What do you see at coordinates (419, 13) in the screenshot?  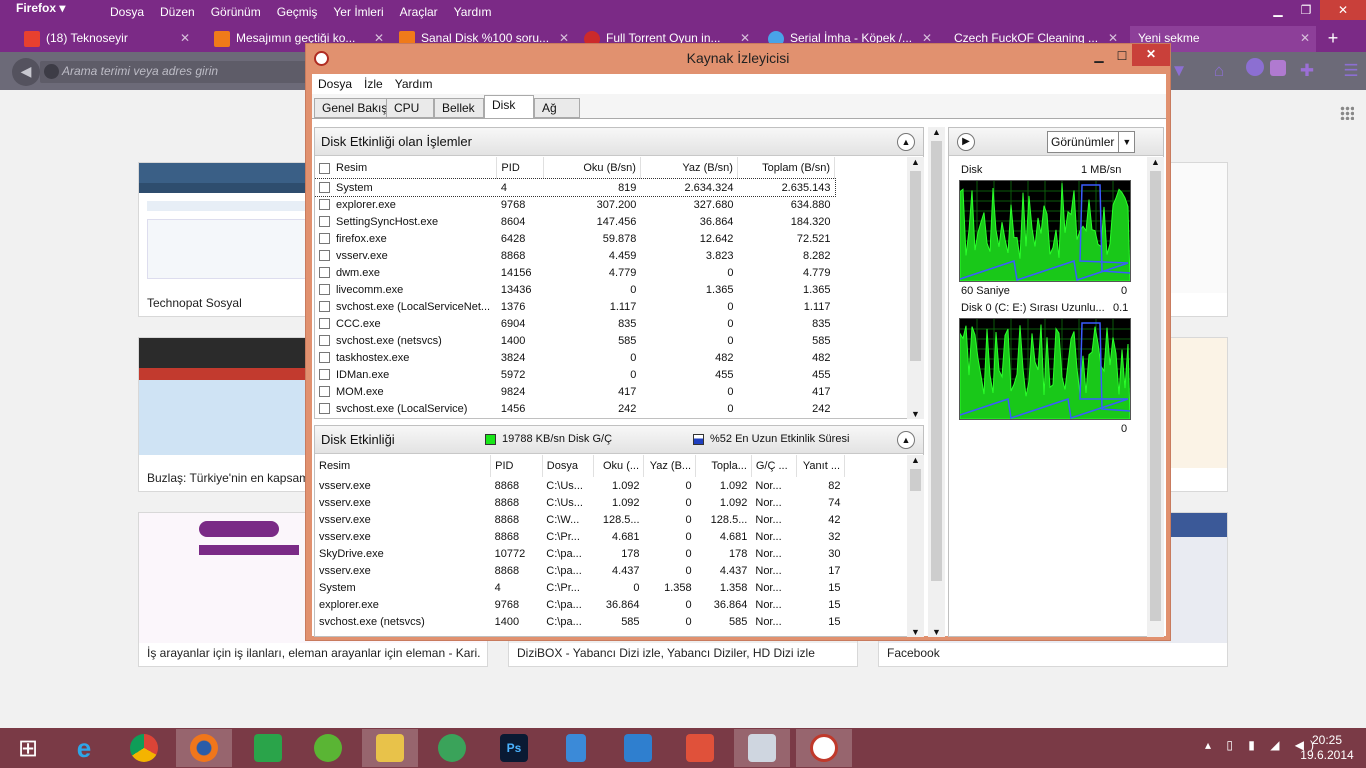 I see `menu-tools: Araçlar` at bounding box center [419, 13].